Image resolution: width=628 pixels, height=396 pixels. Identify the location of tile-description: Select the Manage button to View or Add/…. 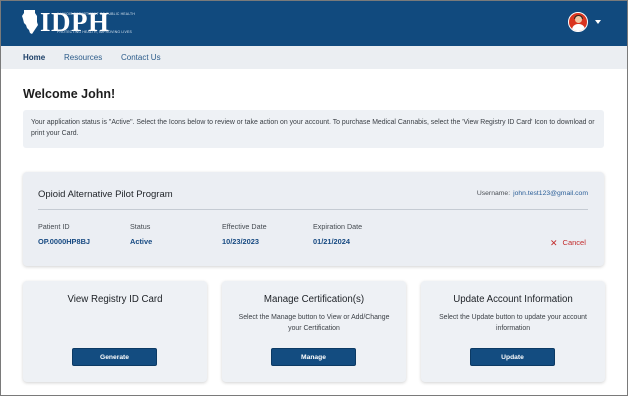
(314, 323).